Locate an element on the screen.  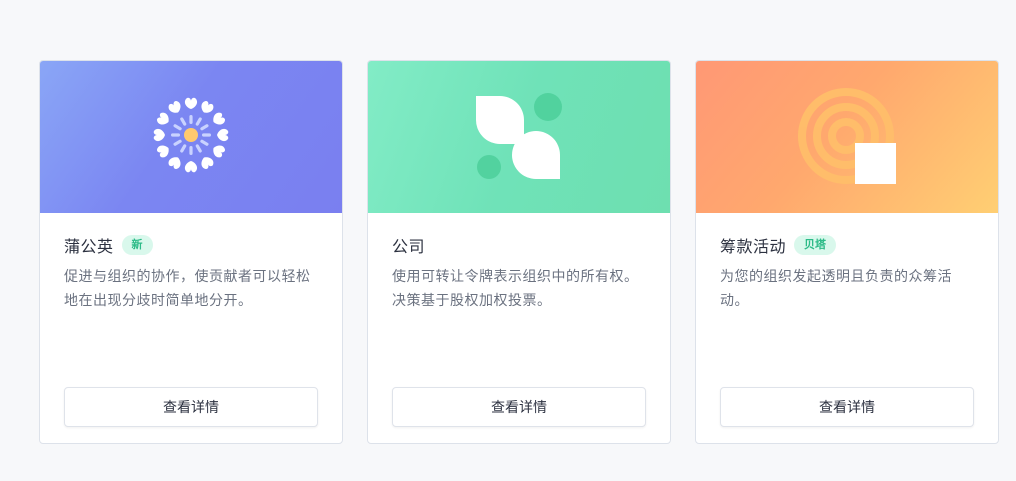
card-title: 公司 is located at coordinates (409, 246).